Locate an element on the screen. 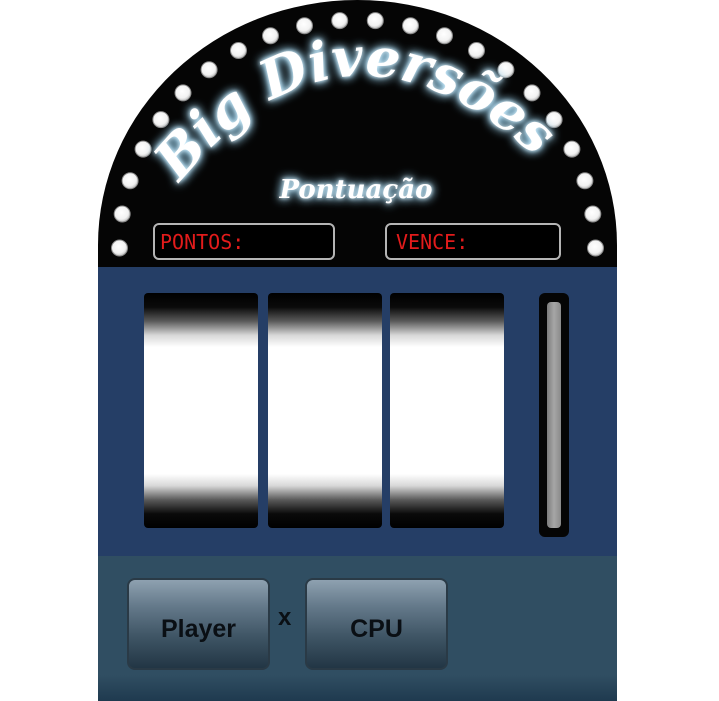 This screenshot has height=701, width=719. versus-label: x is located at coordinates (285, 617).